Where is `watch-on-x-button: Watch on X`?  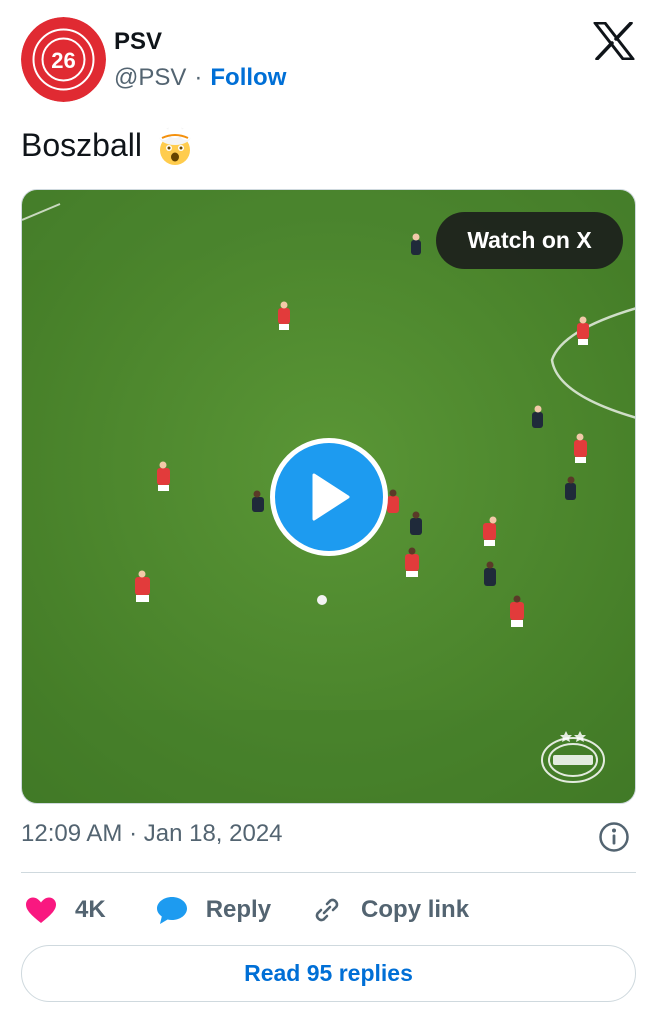
watch-on-x-button: Watch on X is located at coordinates (529, 240).